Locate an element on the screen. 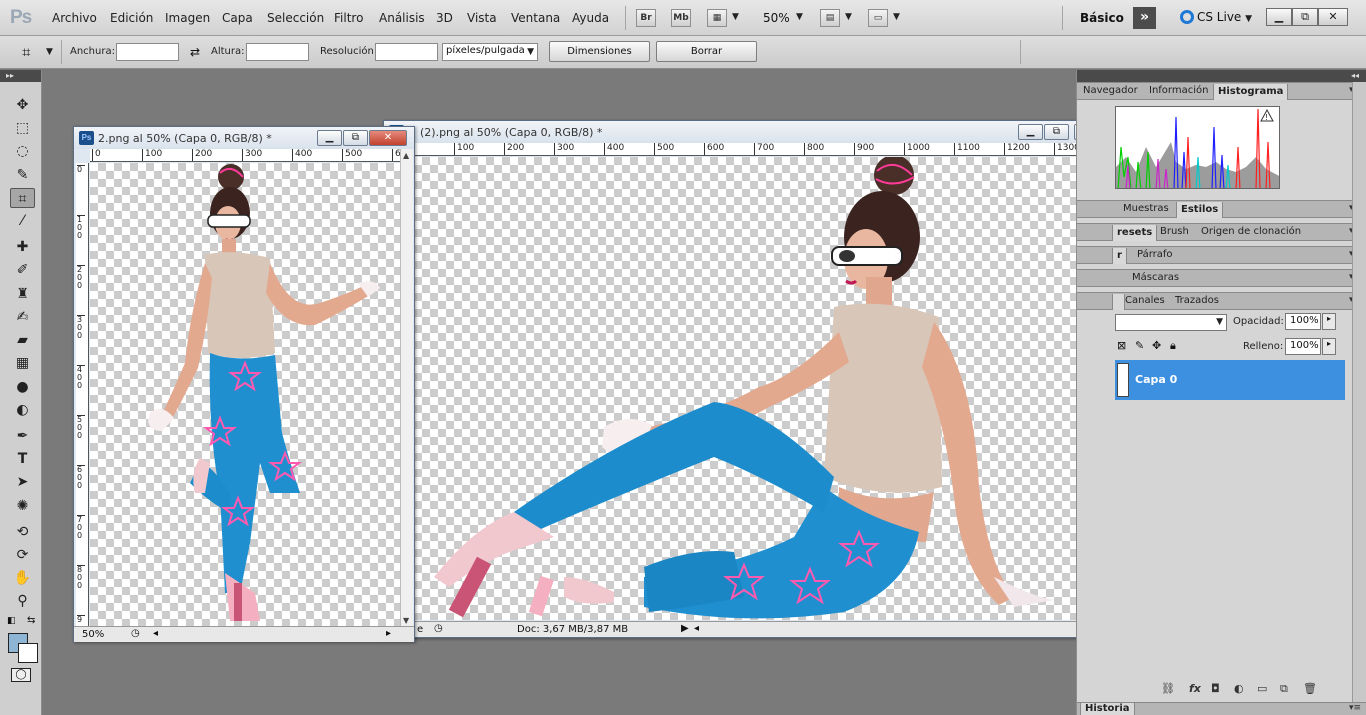 This screenshot has height=715, width=1366. tab-mascaras: Máscaras is located at coordinates (1155, 277).